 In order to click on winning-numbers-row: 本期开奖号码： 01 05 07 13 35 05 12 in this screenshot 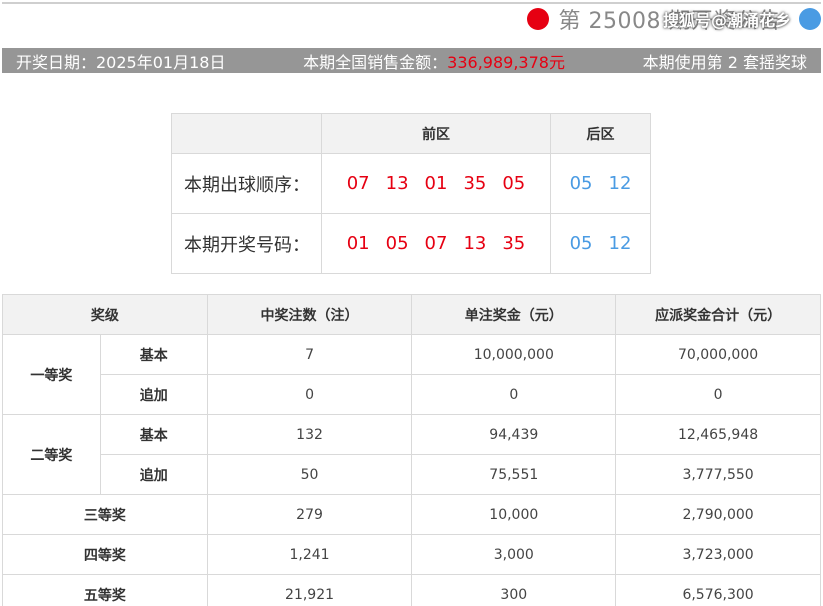, I will do `click(411, 243)`.